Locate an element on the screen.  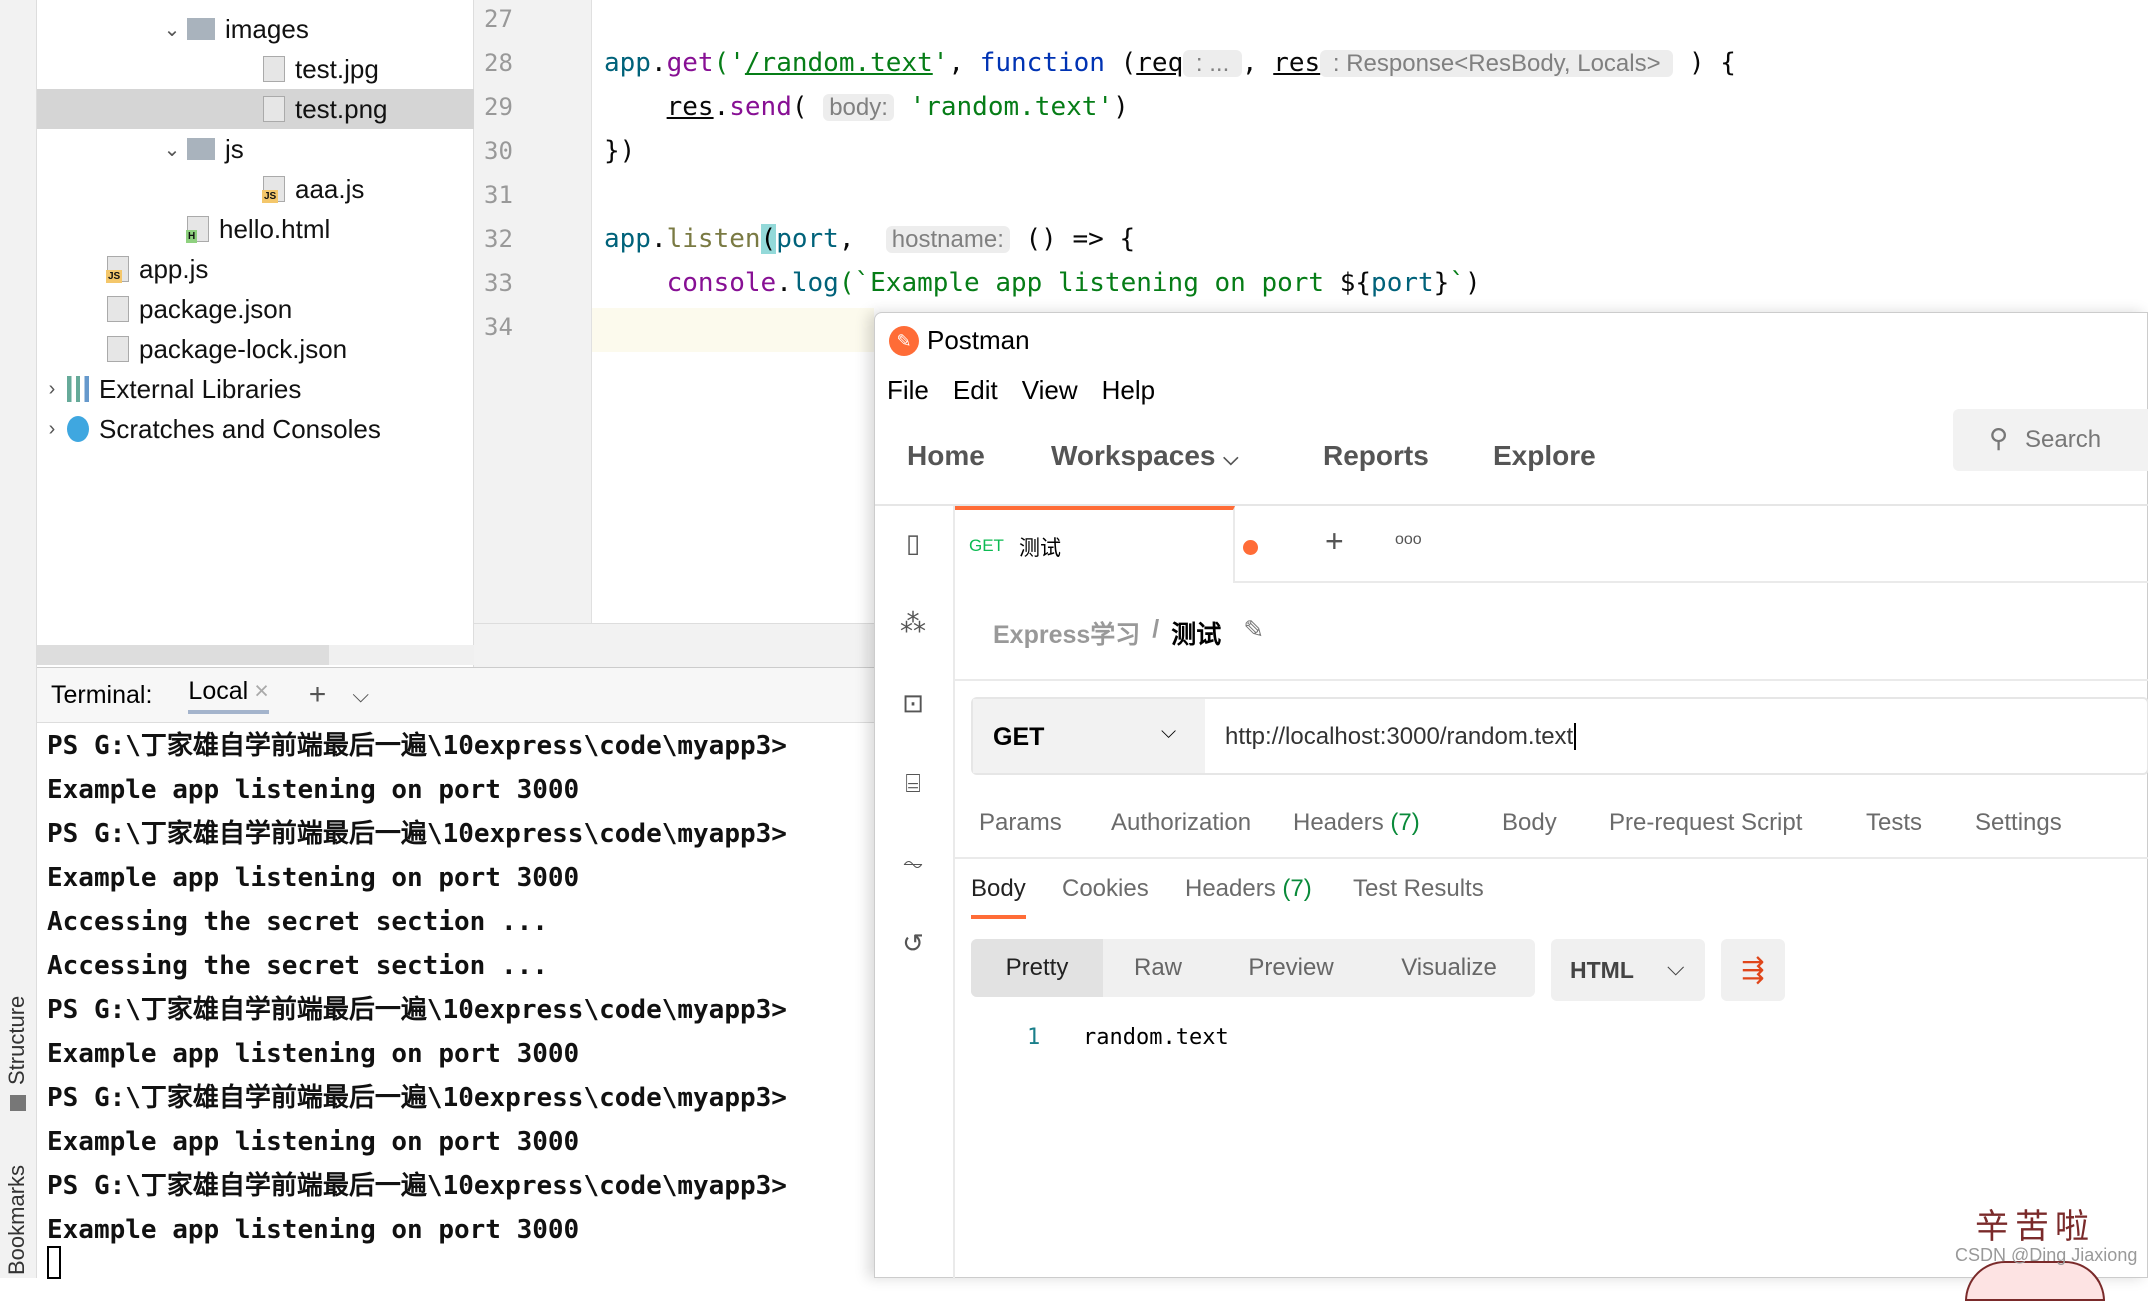
tab-authorization: Authorization is located at coordinates (1181, 823).